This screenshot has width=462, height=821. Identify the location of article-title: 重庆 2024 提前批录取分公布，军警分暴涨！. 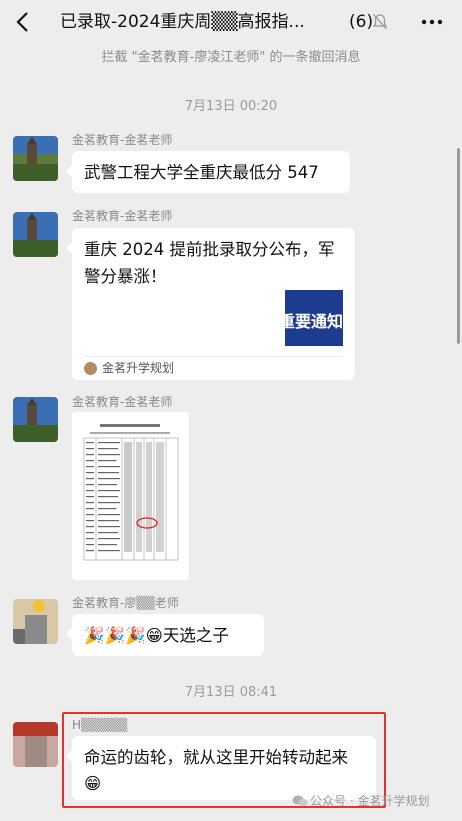
(209, 263).